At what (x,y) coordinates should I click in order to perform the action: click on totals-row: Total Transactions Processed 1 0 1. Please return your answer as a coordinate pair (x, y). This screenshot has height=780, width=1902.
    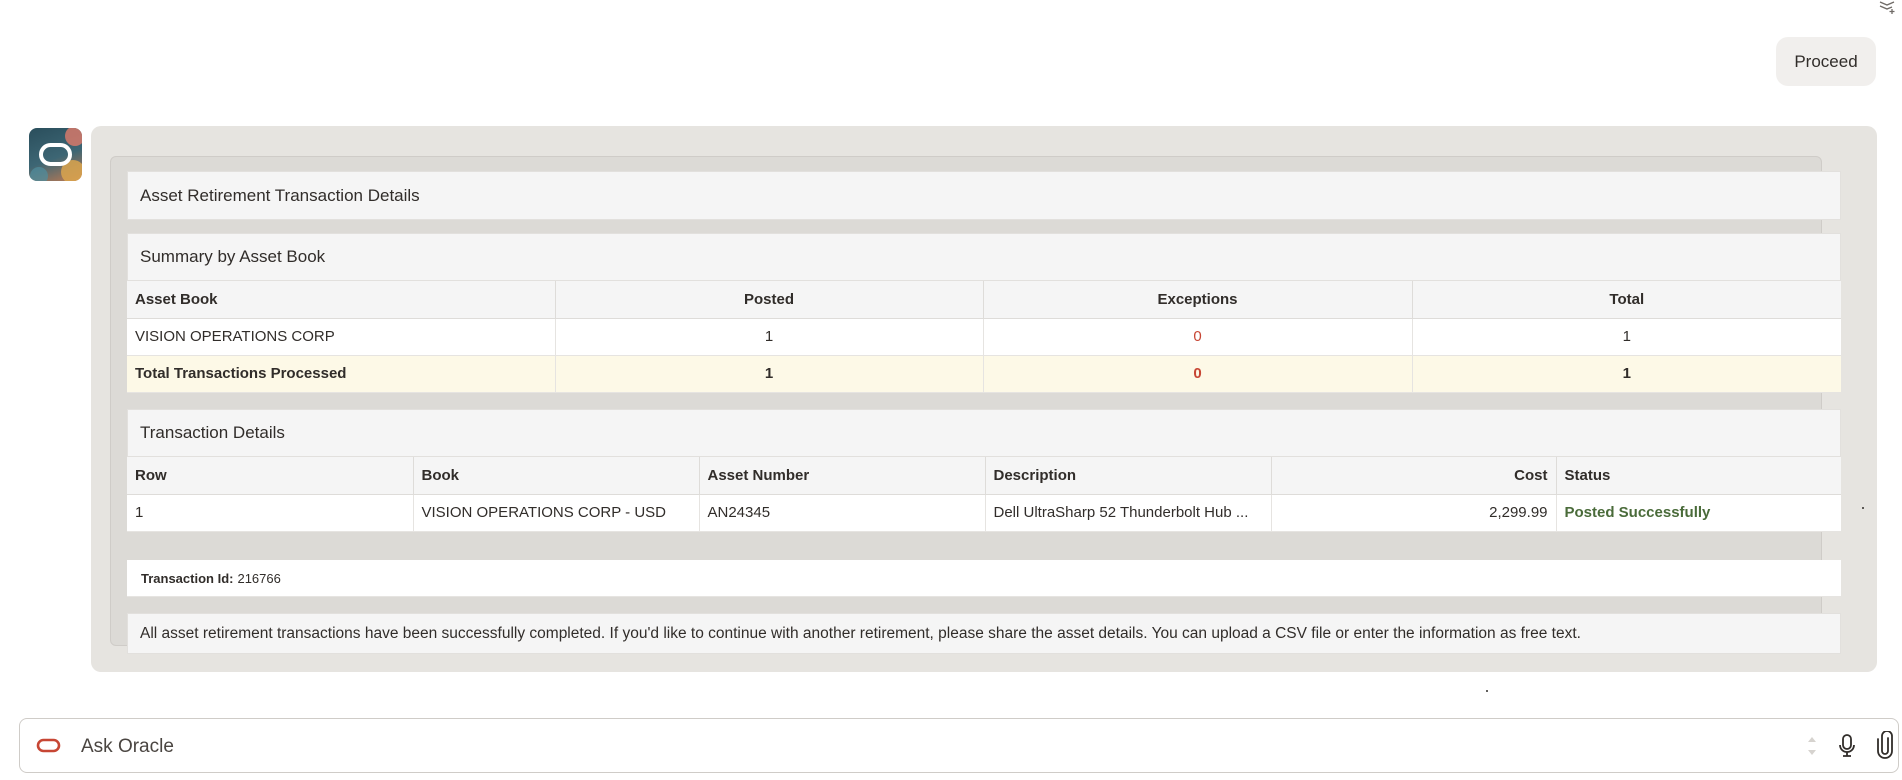
    Looking at the image, I should click on (984, 374).